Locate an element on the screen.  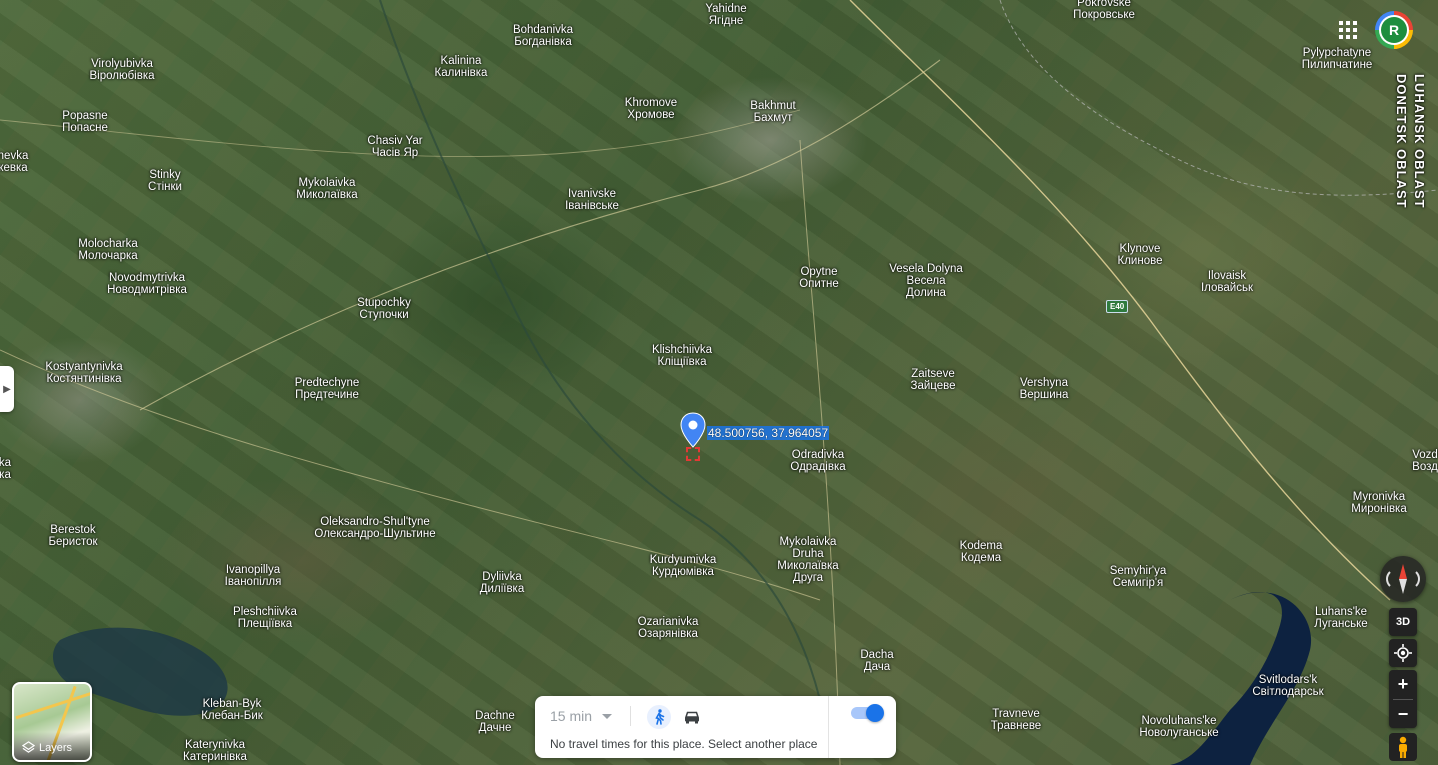
place-label: Ozarianivka Озарянівка is located at coordinates (668, 628).